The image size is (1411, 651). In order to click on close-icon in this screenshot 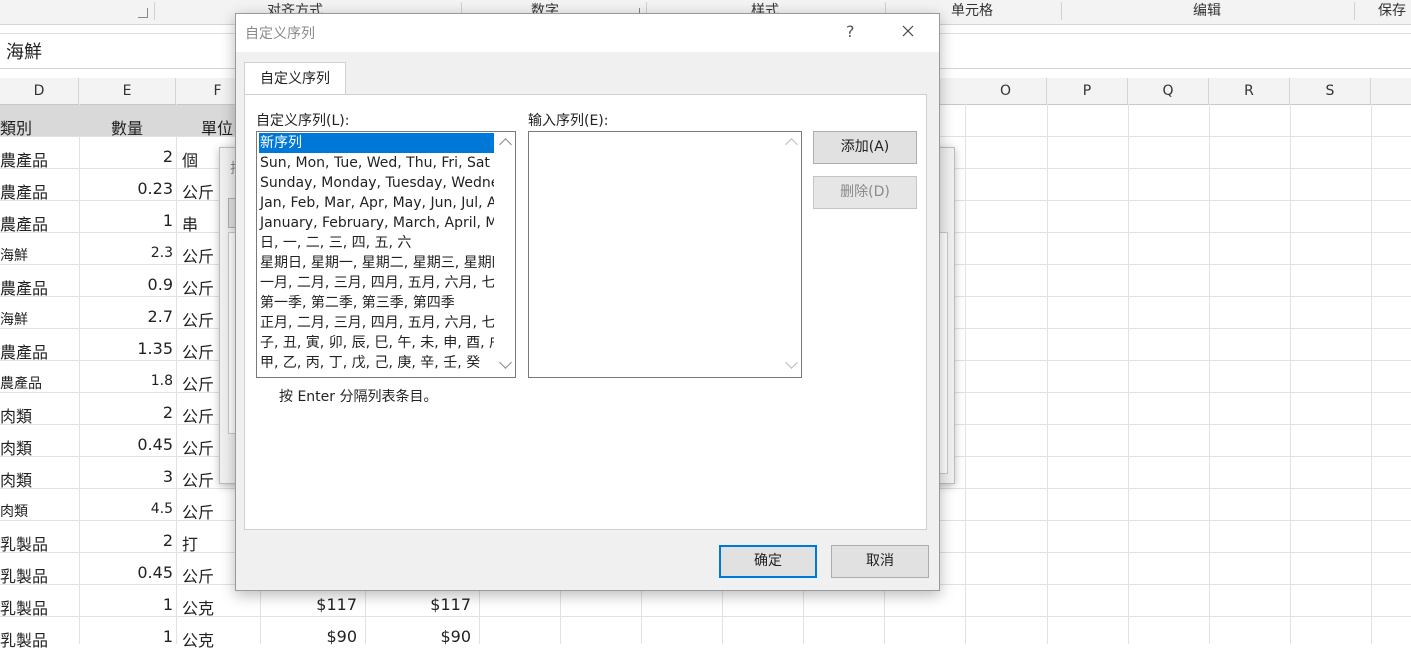, I will do `click(908, 31)`.